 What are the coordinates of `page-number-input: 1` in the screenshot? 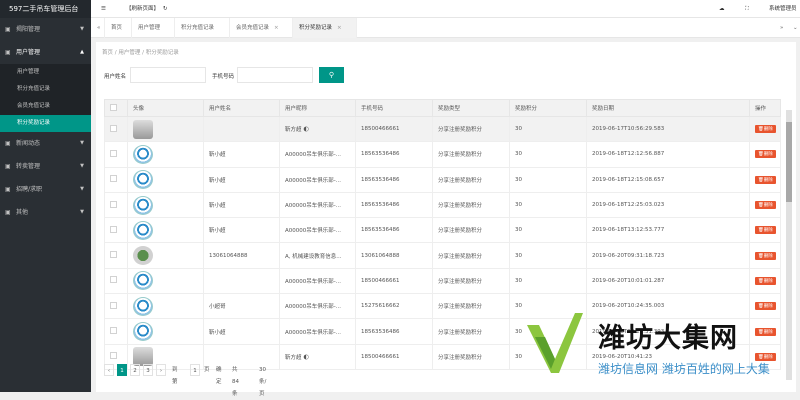 It's located at (195, 370).